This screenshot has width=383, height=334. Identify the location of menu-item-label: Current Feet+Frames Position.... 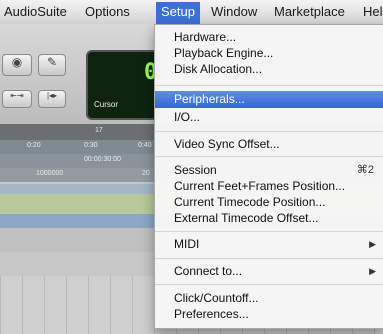
(260, 186).